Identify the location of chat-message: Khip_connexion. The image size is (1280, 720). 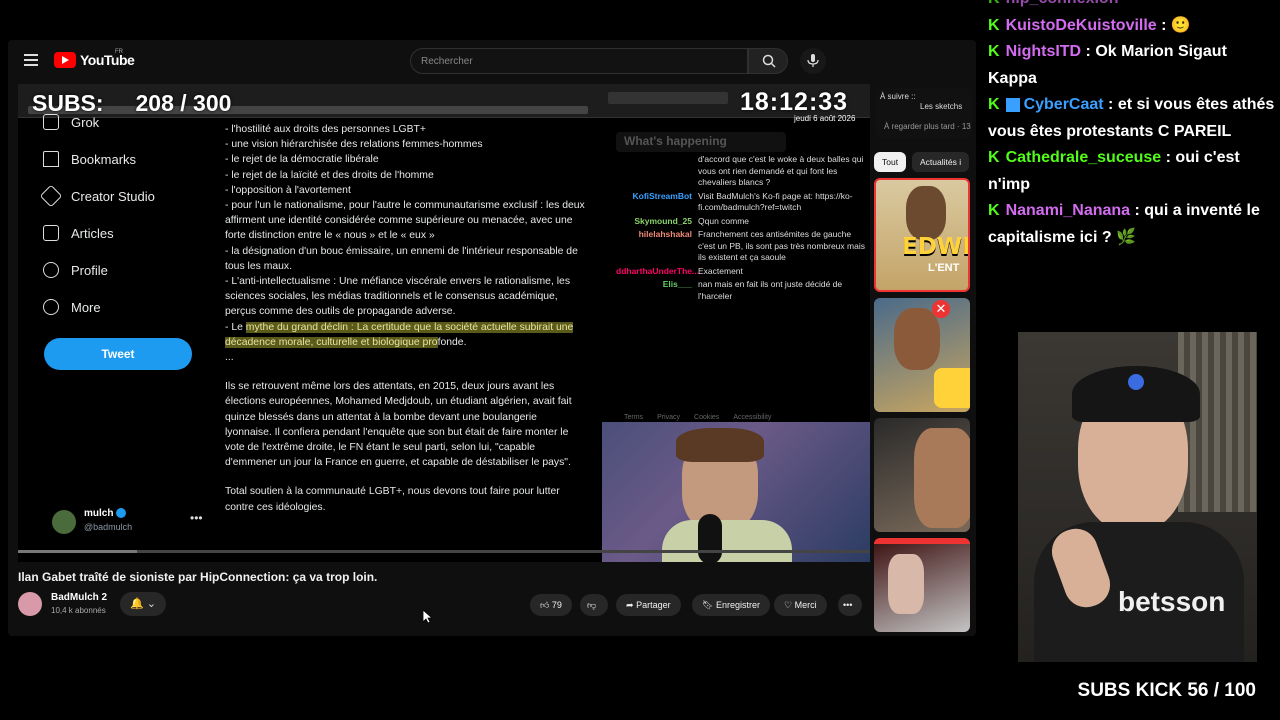
(1134, 6).